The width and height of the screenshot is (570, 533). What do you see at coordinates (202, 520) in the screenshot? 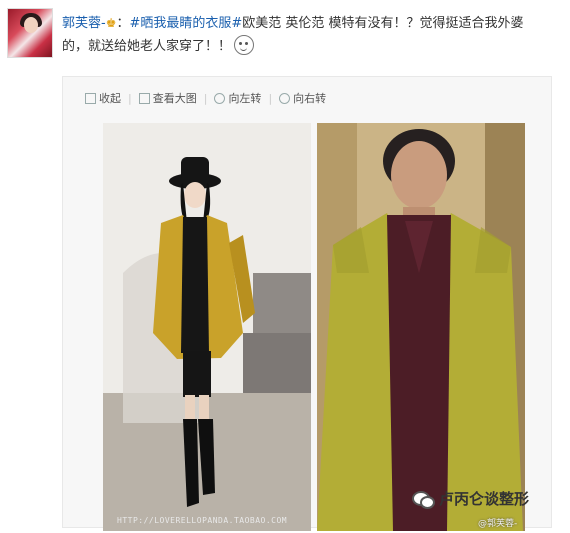
I see `photo-url-watermark: HTTP://LOVERELLOPANDA.TAOBAO.COM` at bounding box center [202, 520].